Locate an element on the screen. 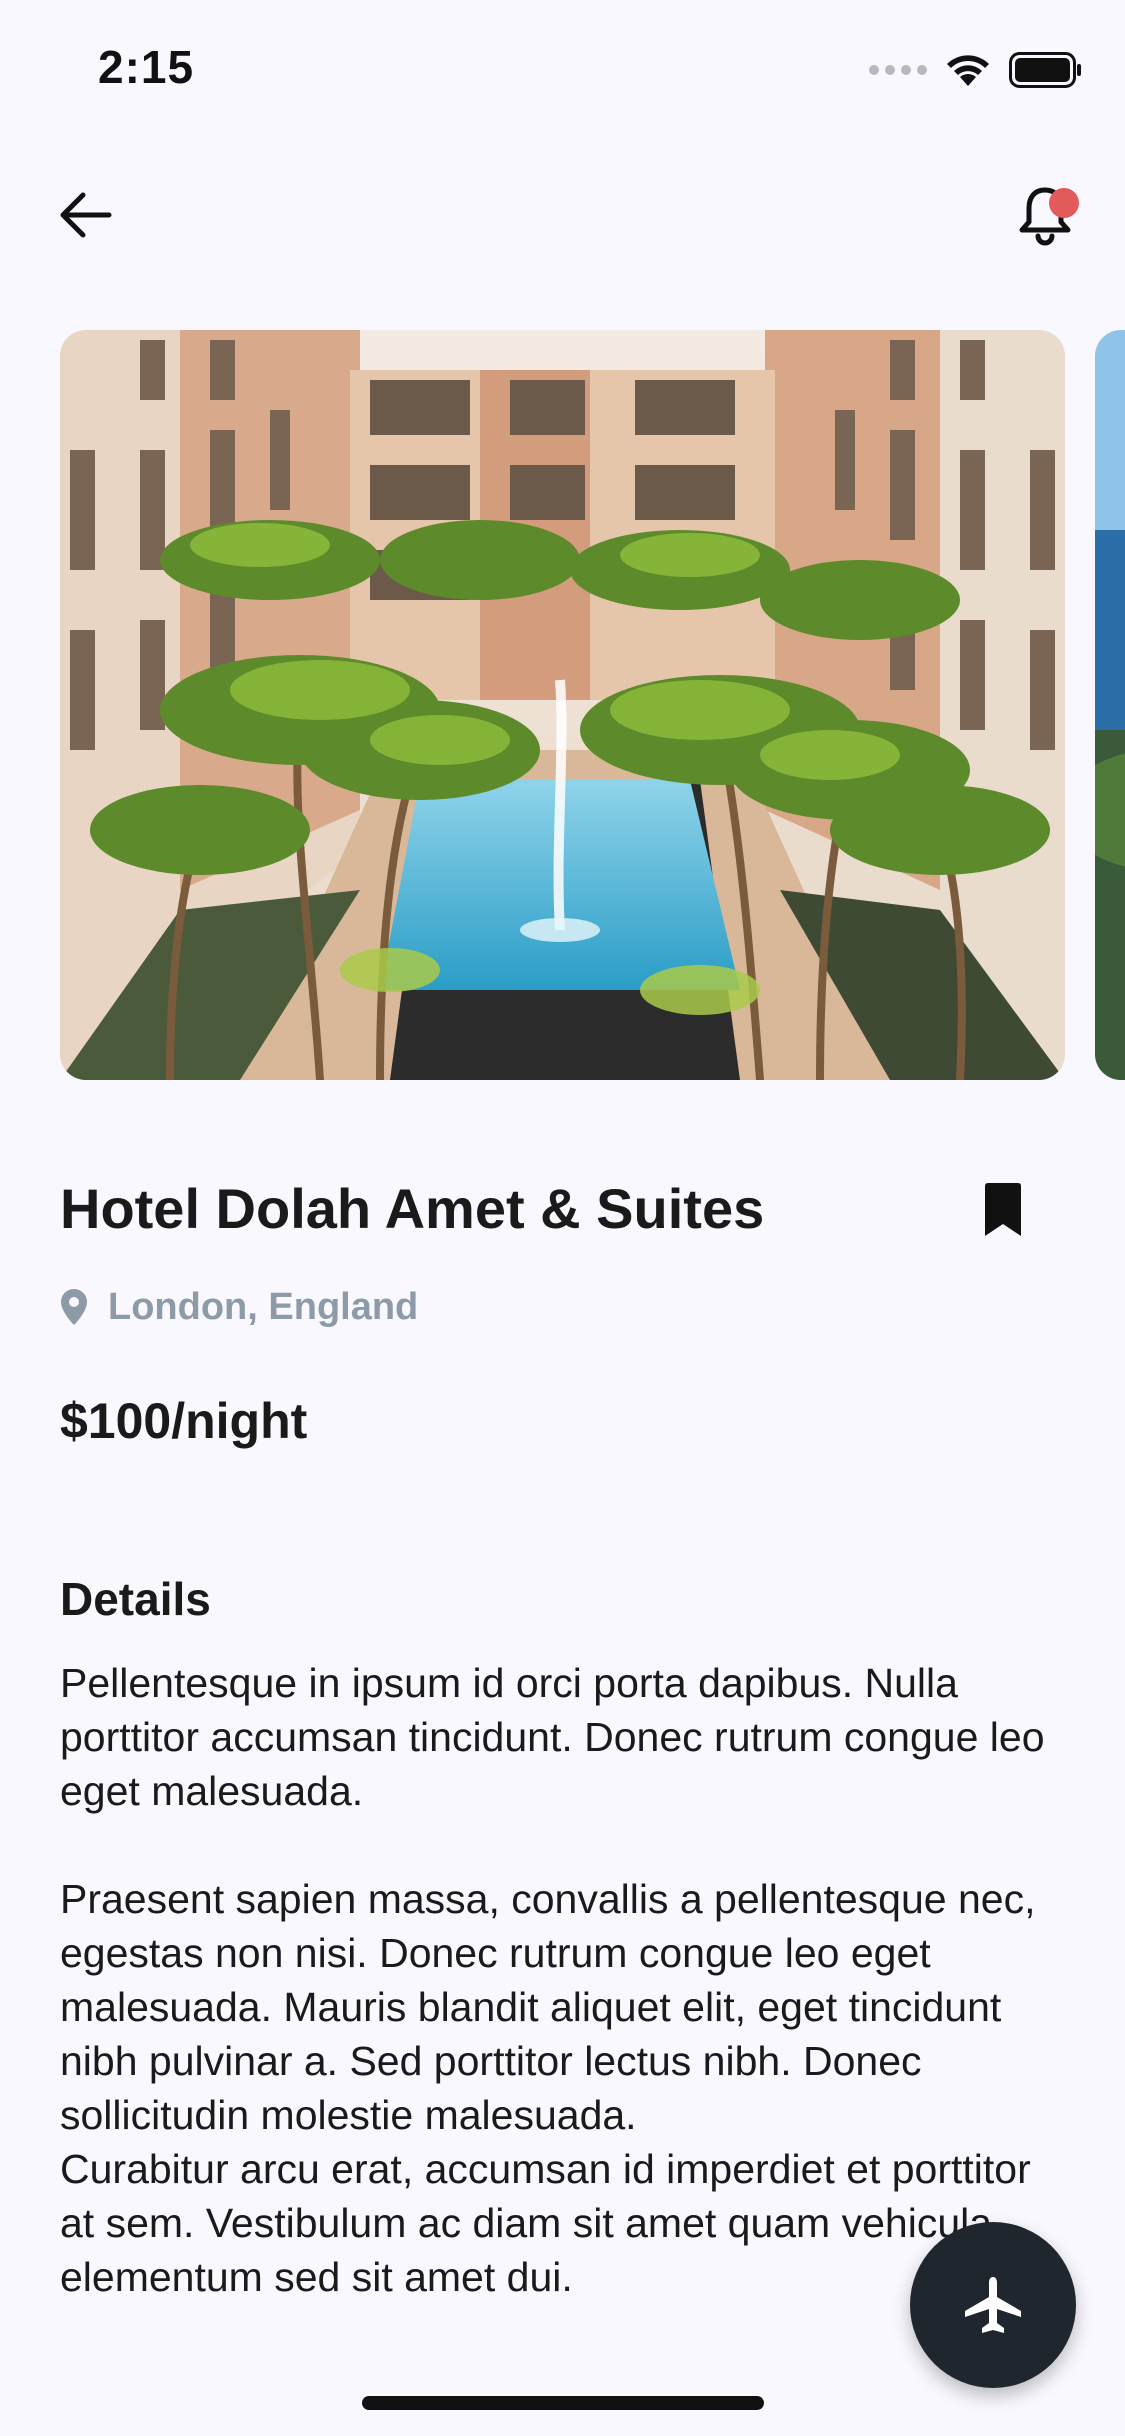  details-heading: Details is located at coordinates (135, 1599).